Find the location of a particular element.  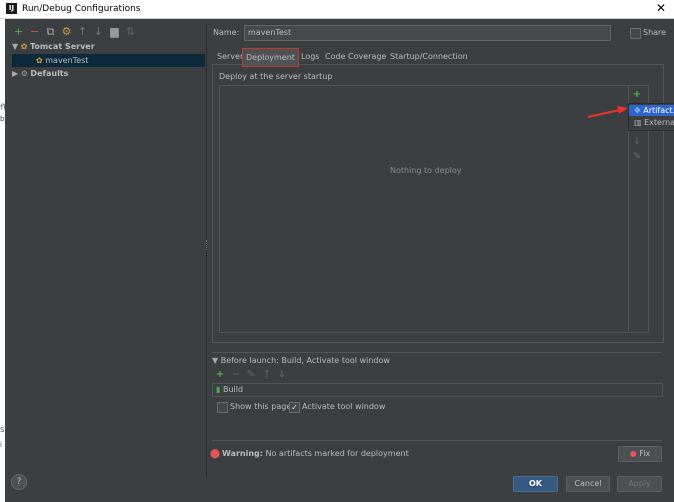

artifact-icon: ✥ is located at coordinates (637, 110).